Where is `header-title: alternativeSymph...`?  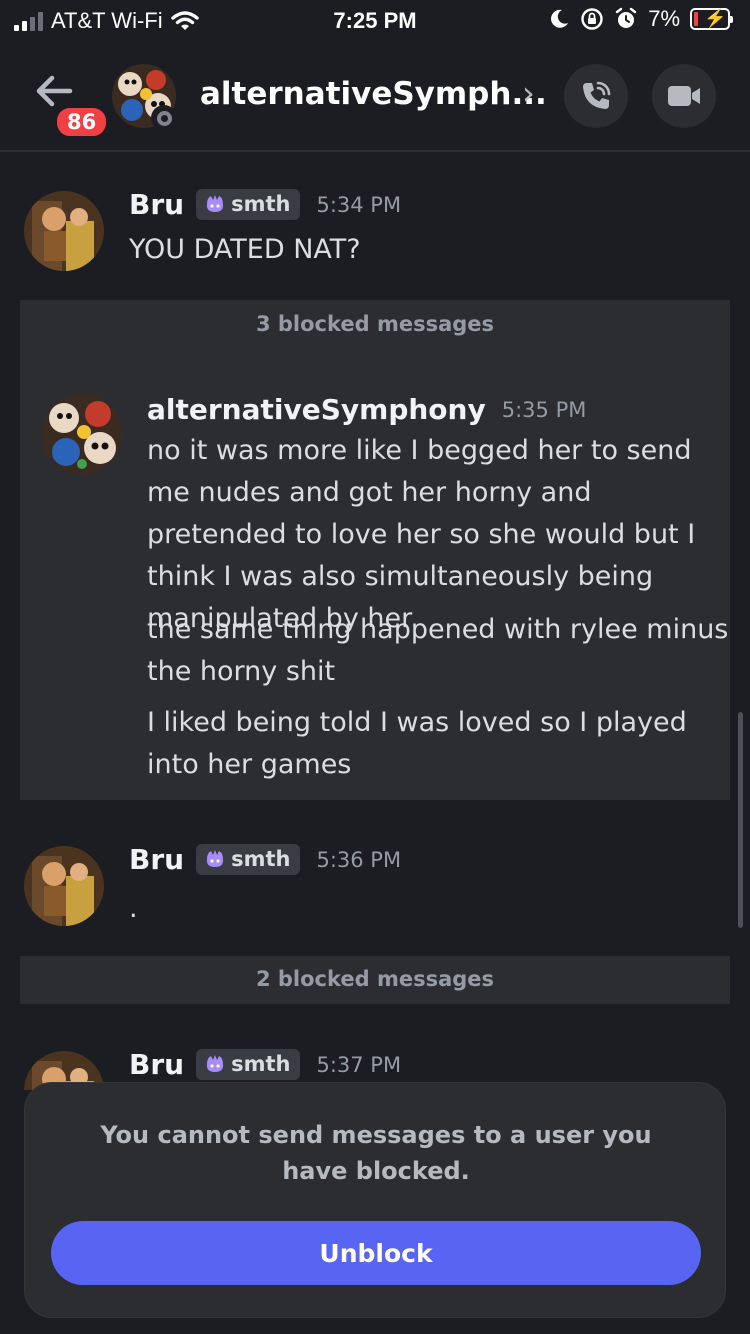 header-title: alternativeSymph... is located at coordinates (373, 94).